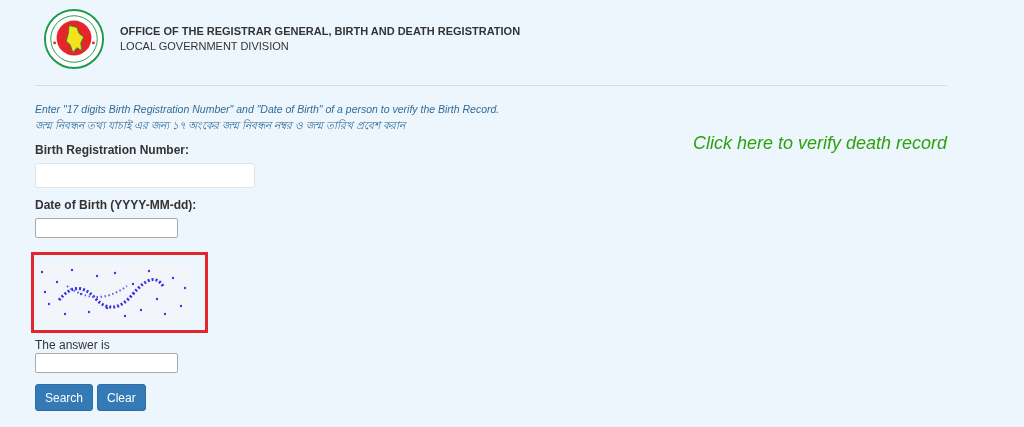  I want to click on office-title: OFFICE OF THE REGISTRAR GENERAL, BIRTH AND DEATH REGISTRATION, so click(320, 30).